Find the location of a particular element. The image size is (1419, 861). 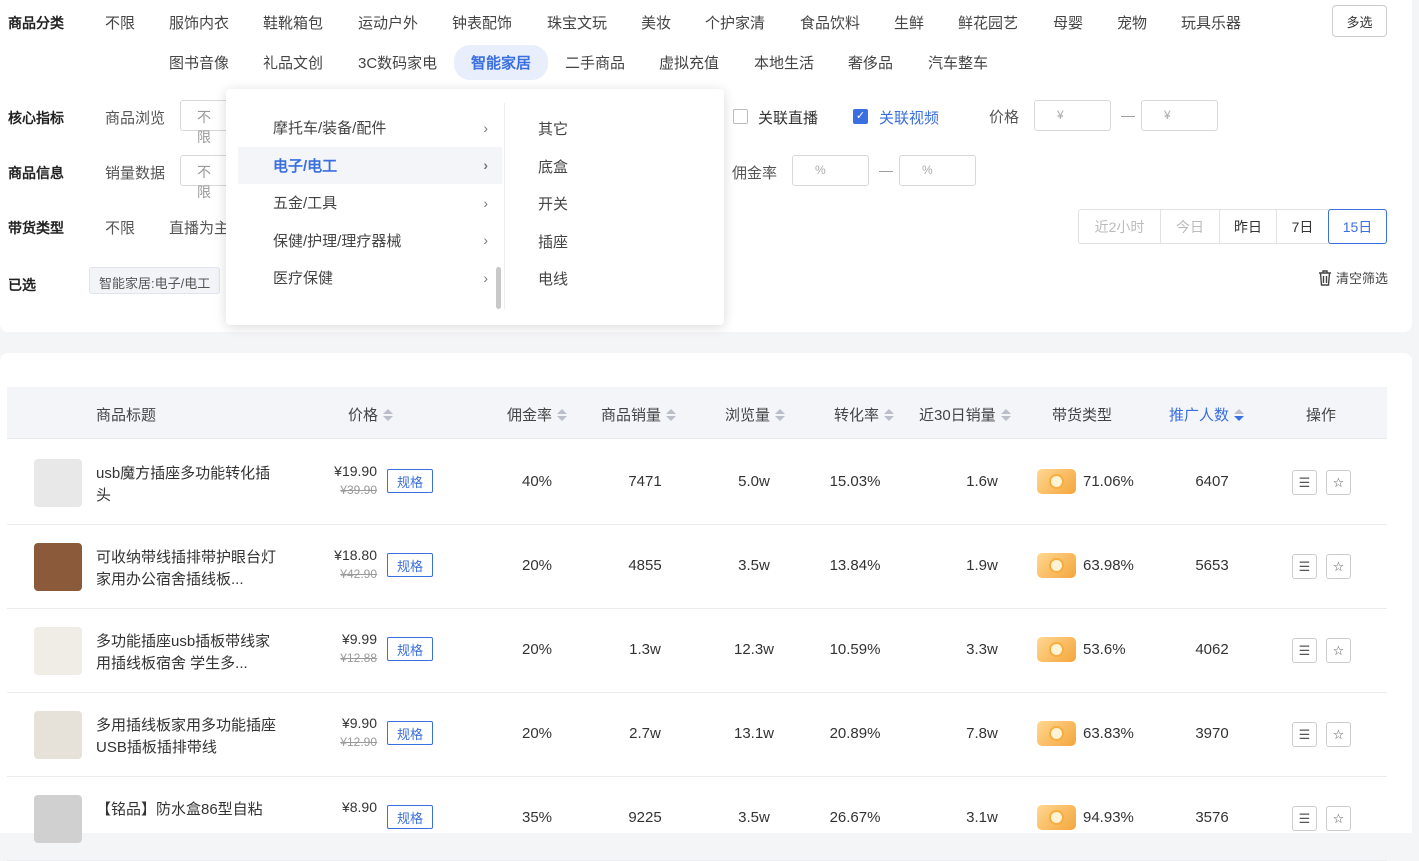

th-conversion: 转化率 is located at coordinates (864, 414).